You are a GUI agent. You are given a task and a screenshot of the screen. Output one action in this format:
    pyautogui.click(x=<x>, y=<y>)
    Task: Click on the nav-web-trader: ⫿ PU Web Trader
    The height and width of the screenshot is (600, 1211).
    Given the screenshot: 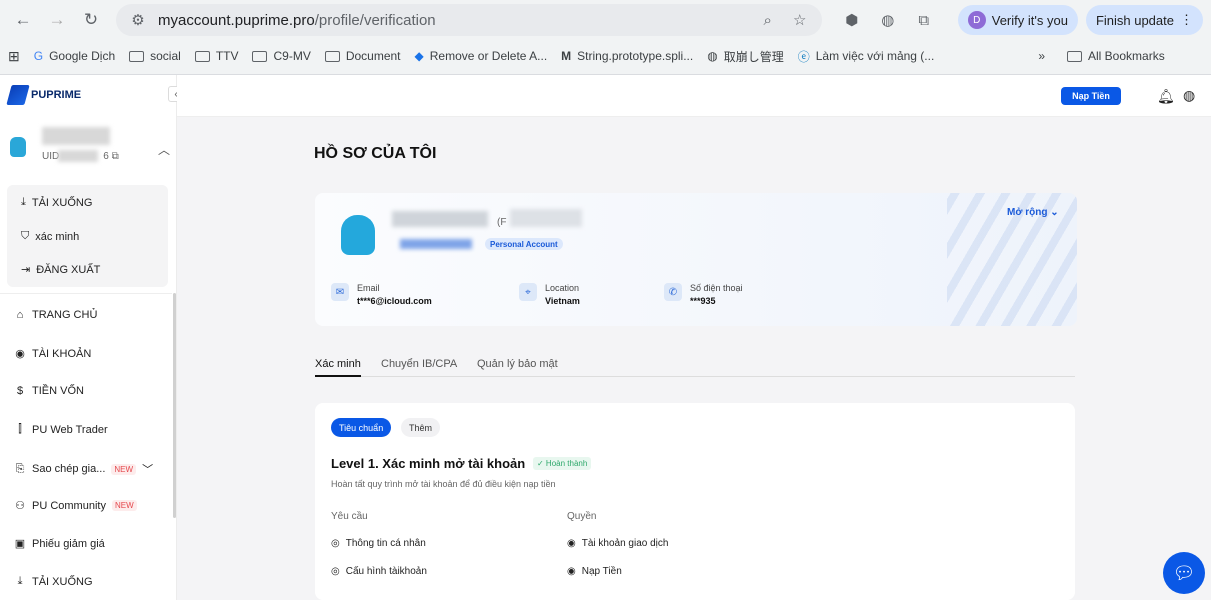 What is the action you would take?
    pyautogui.click(x=60, y=429)
    